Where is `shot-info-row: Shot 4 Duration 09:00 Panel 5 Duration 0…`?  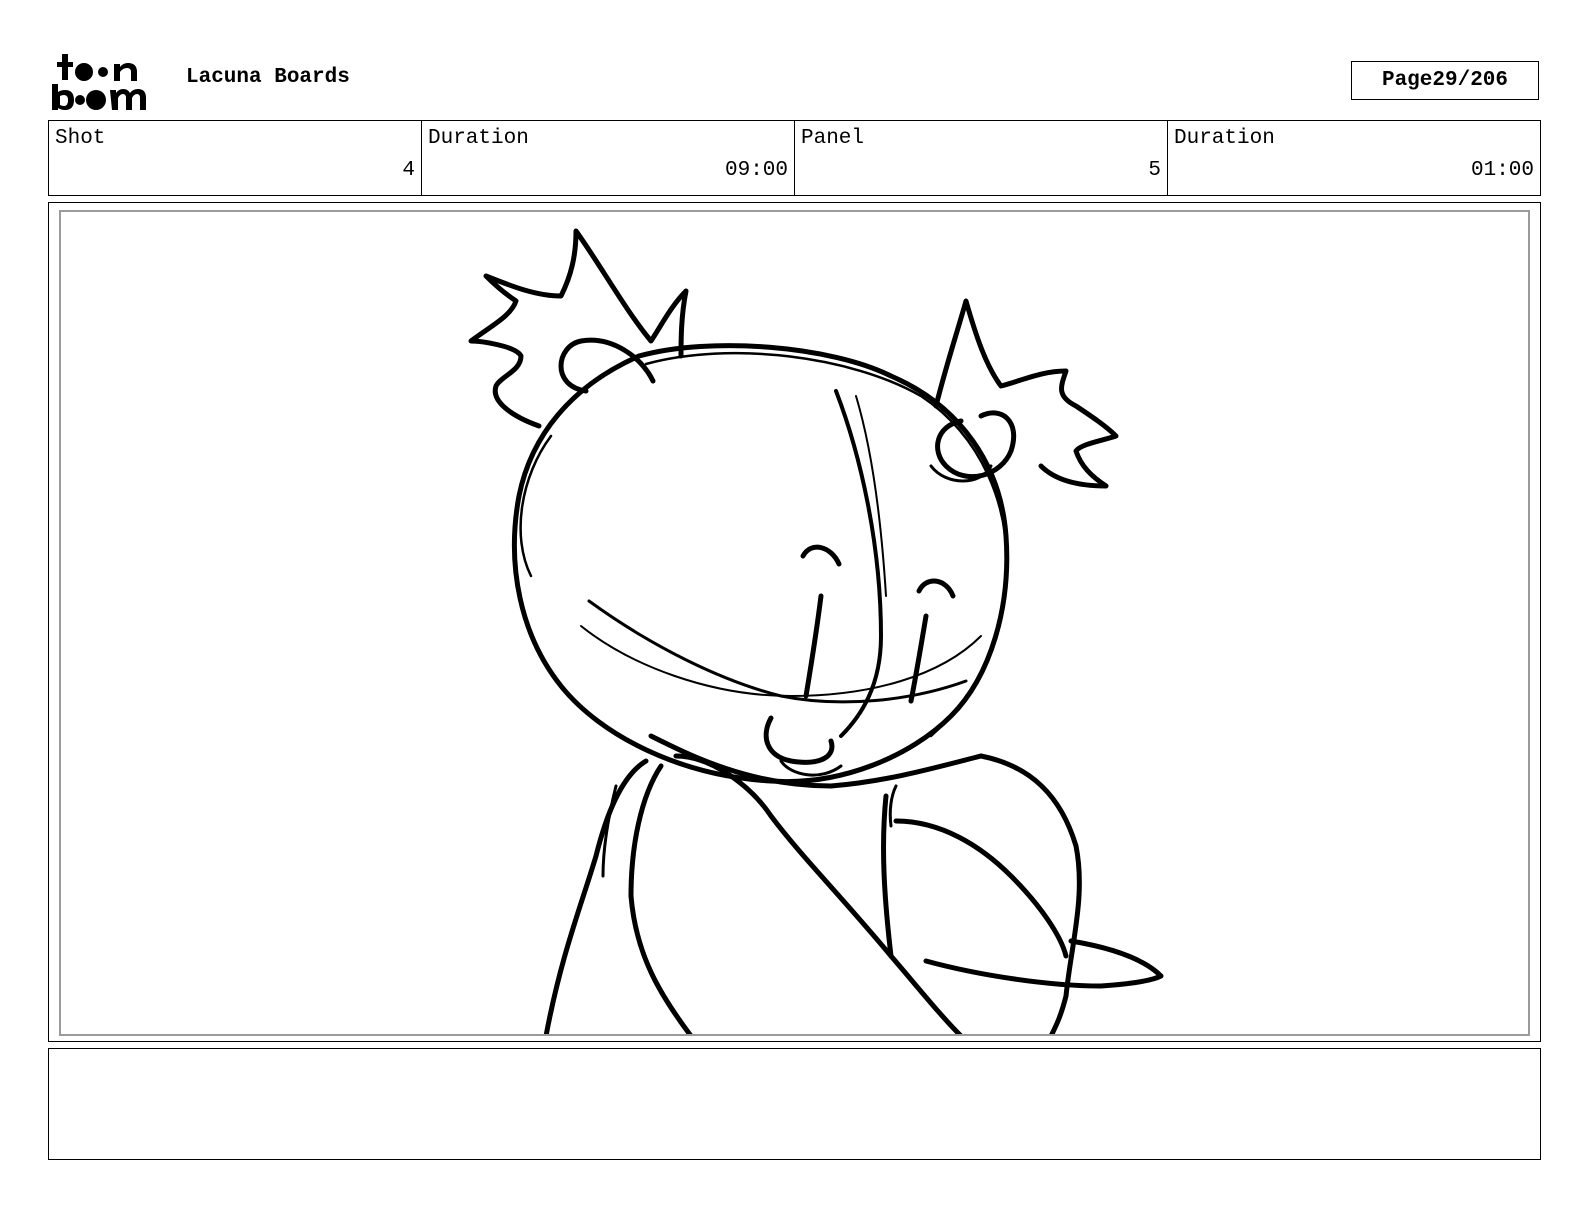 shot-info-row: Shot 4 Duration 09:00 Panel 5 Duration 0… is located at coordinates (794, 158).